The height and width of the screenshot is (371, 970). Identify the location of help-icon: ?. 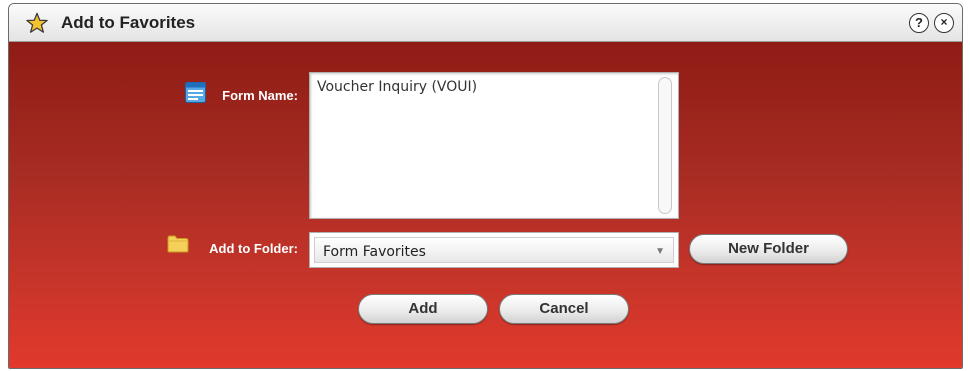
(919, 23).